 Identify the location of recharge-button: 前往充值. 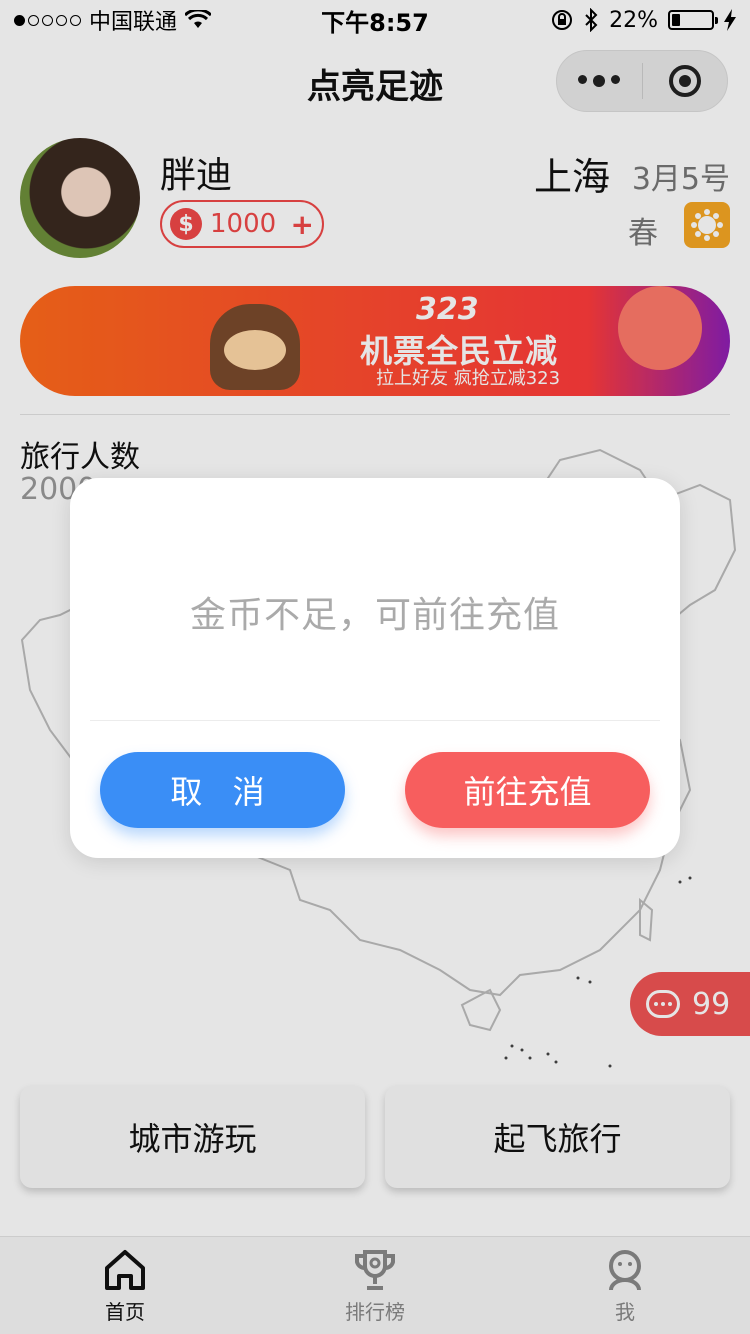
(527, 790).